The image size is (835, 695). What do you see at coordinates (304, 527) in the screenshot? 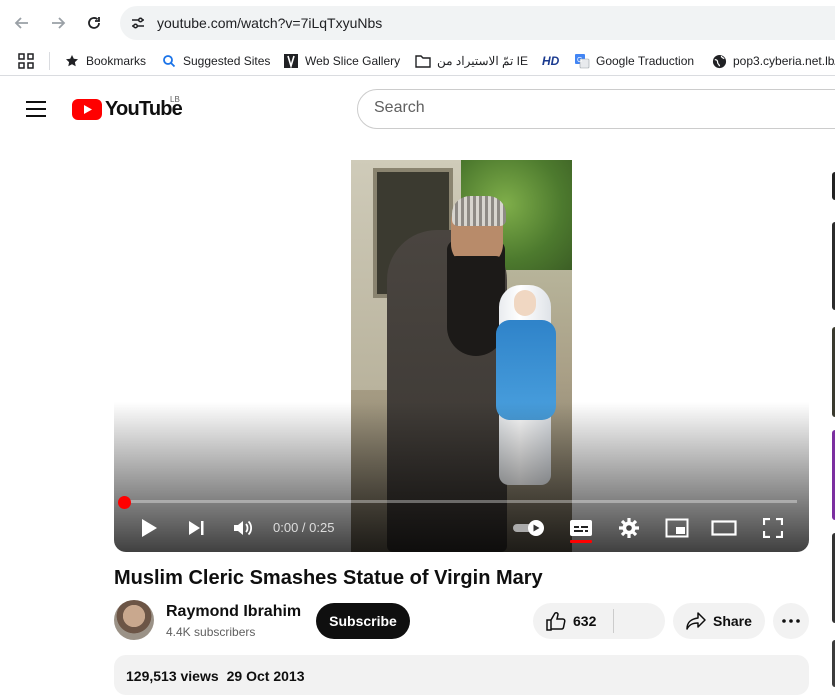
I see `time-display: 0:00 / 0:25` at bounding box center [304, 527].